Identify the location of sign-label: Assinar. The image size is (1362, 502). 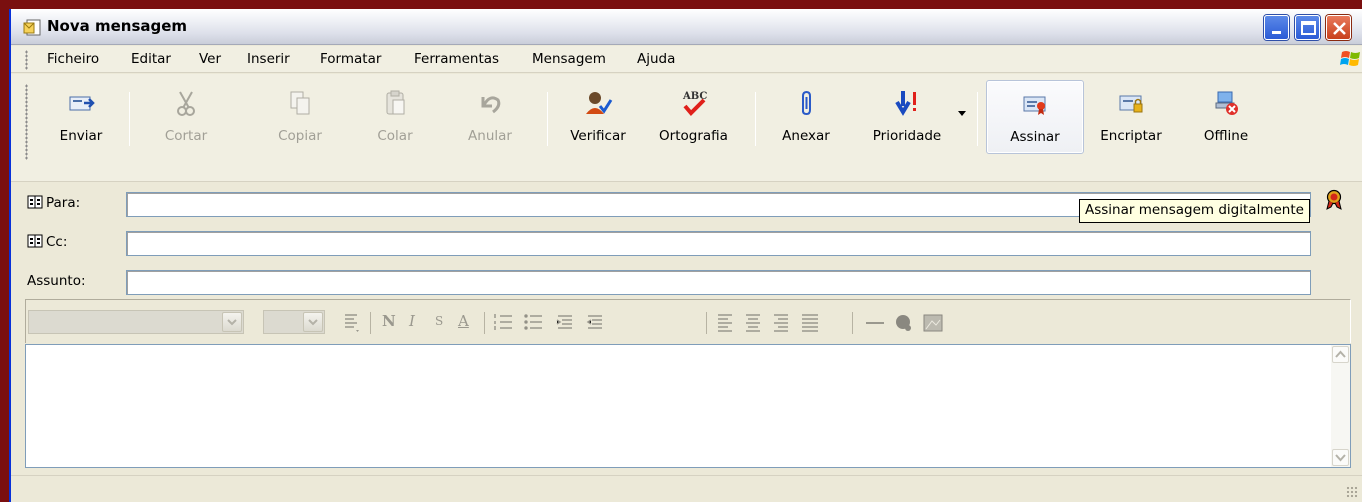
(1035, 137).